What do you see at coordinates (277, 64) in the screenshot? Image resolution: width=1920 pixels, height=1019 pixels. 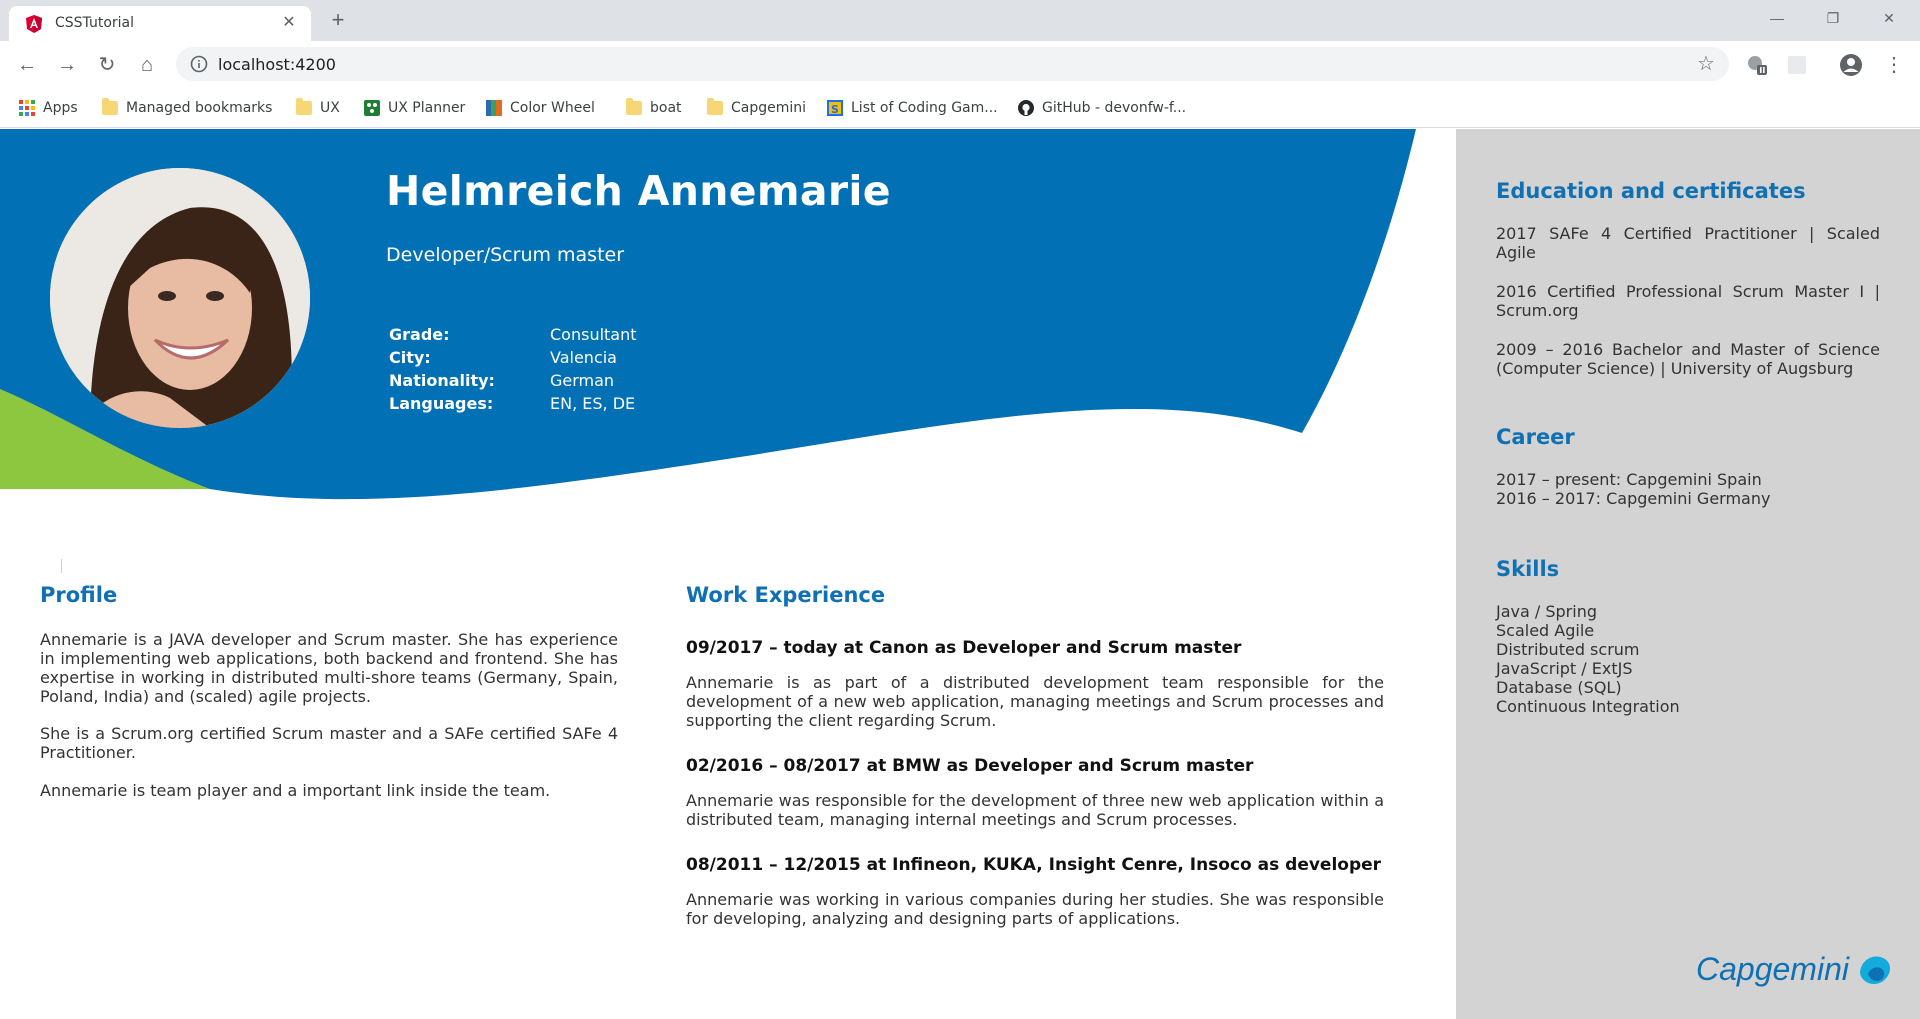 I see `url-text: localhost:4200` at bounding box center [277, 64].